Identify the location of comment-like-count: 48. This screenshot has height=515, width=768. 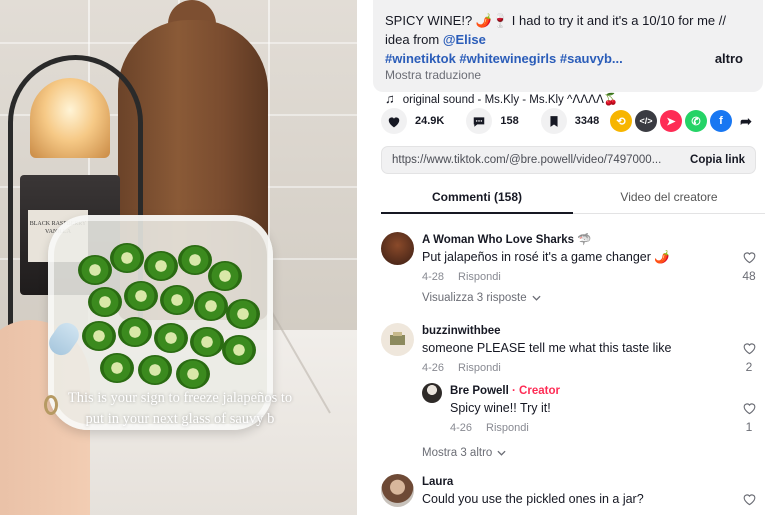
(749, 276).